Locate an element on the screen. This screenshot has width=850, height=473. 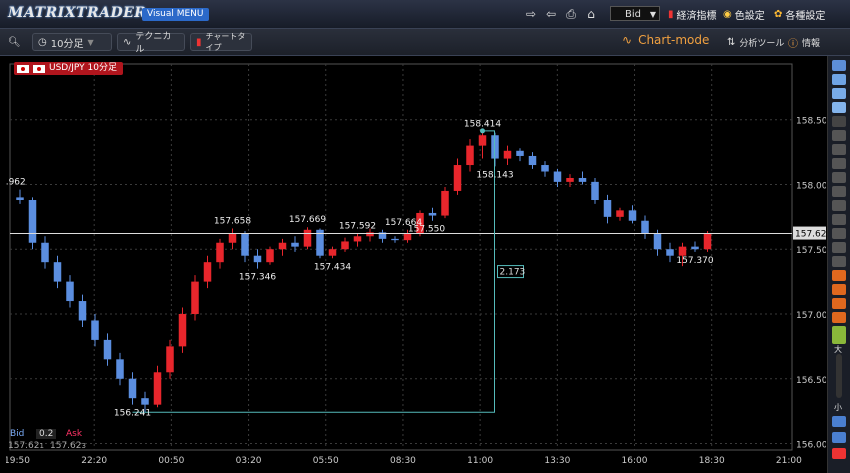
symbol-badge: USD/JPY 10分足 is located at coordinates (68, 68).